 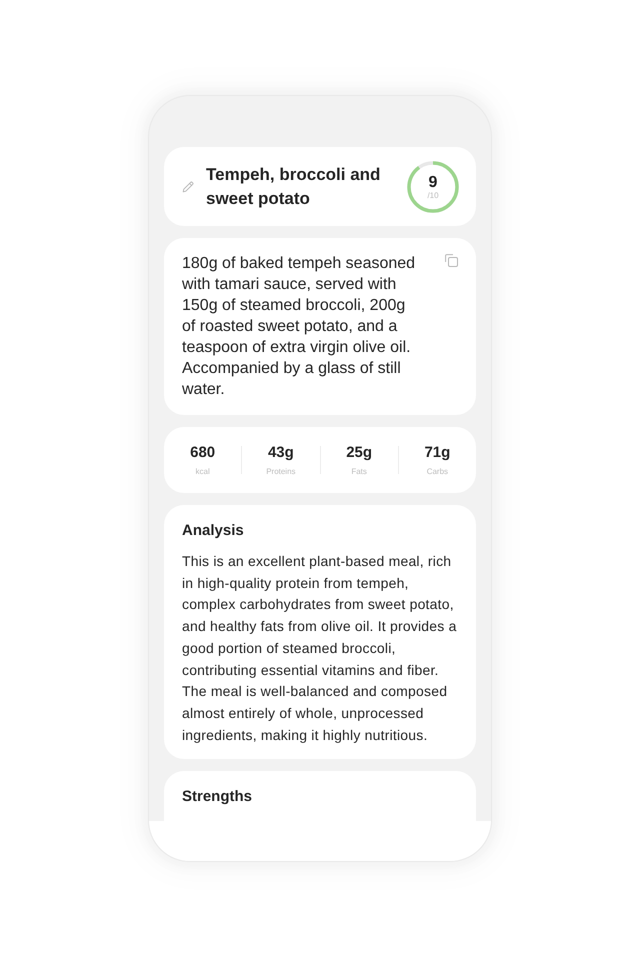 What do you see at coordinates (218, 797) in the screenshot?
I see `section-heading: Strengths` at bounding box center [218, 797].